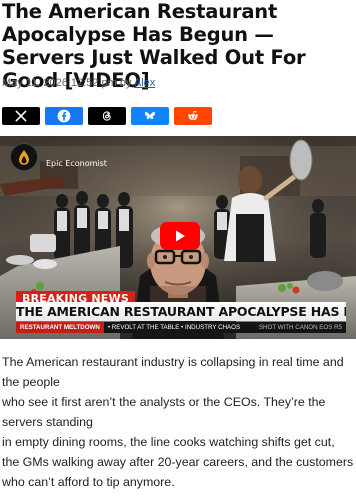  I want to click on share-bluesky-button, so click(150, 116).